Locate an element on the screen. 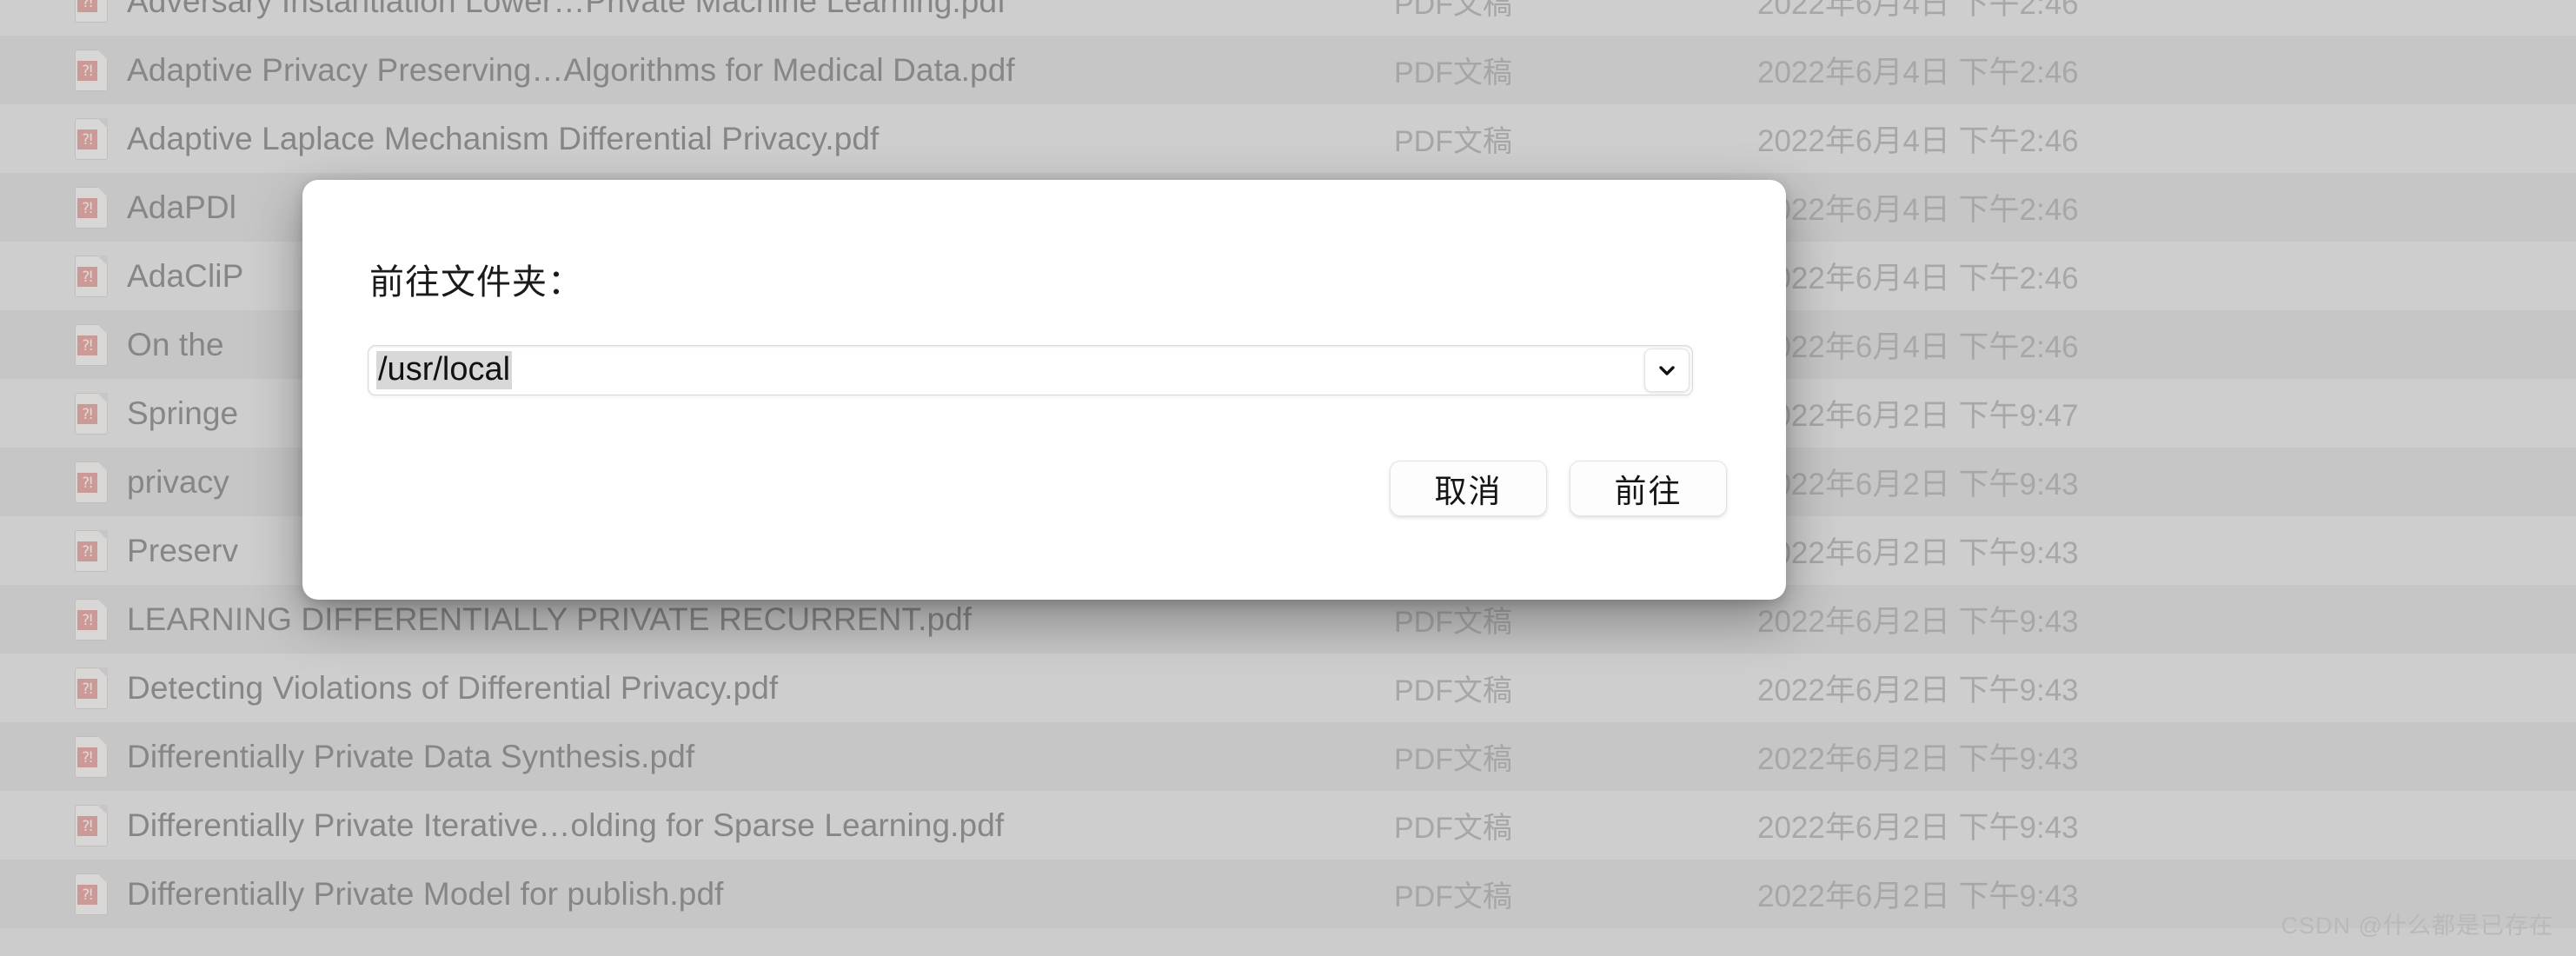  chevron-down-icon is located at coordinates (1667, 370).